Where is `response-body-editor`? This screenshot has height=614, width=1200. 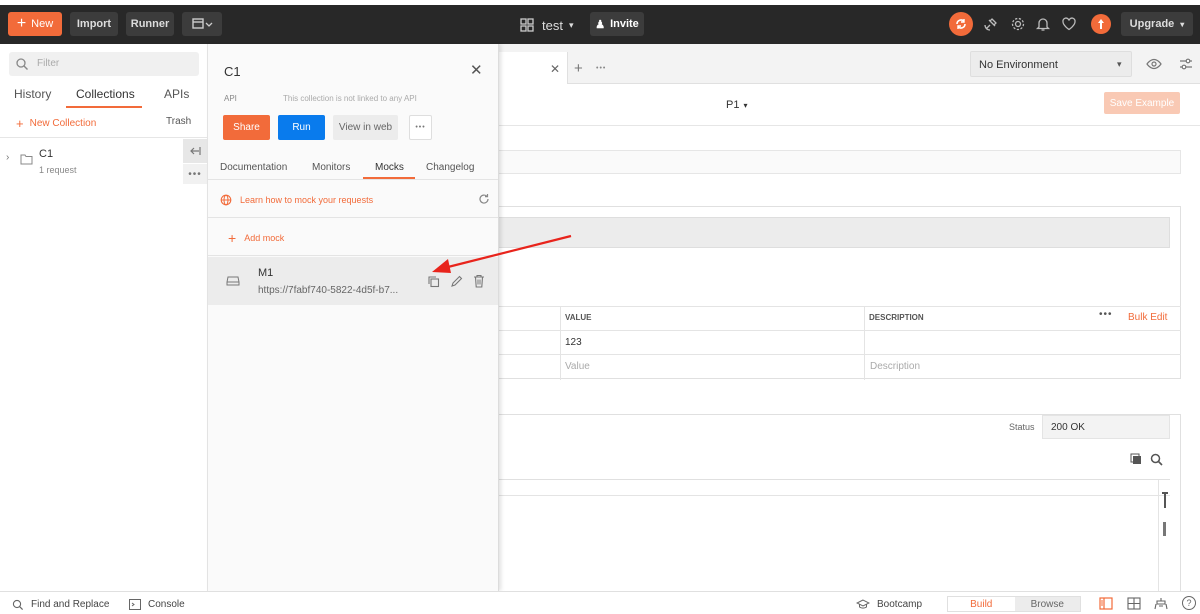
response-body-editor is located at coordinates (834, 536).